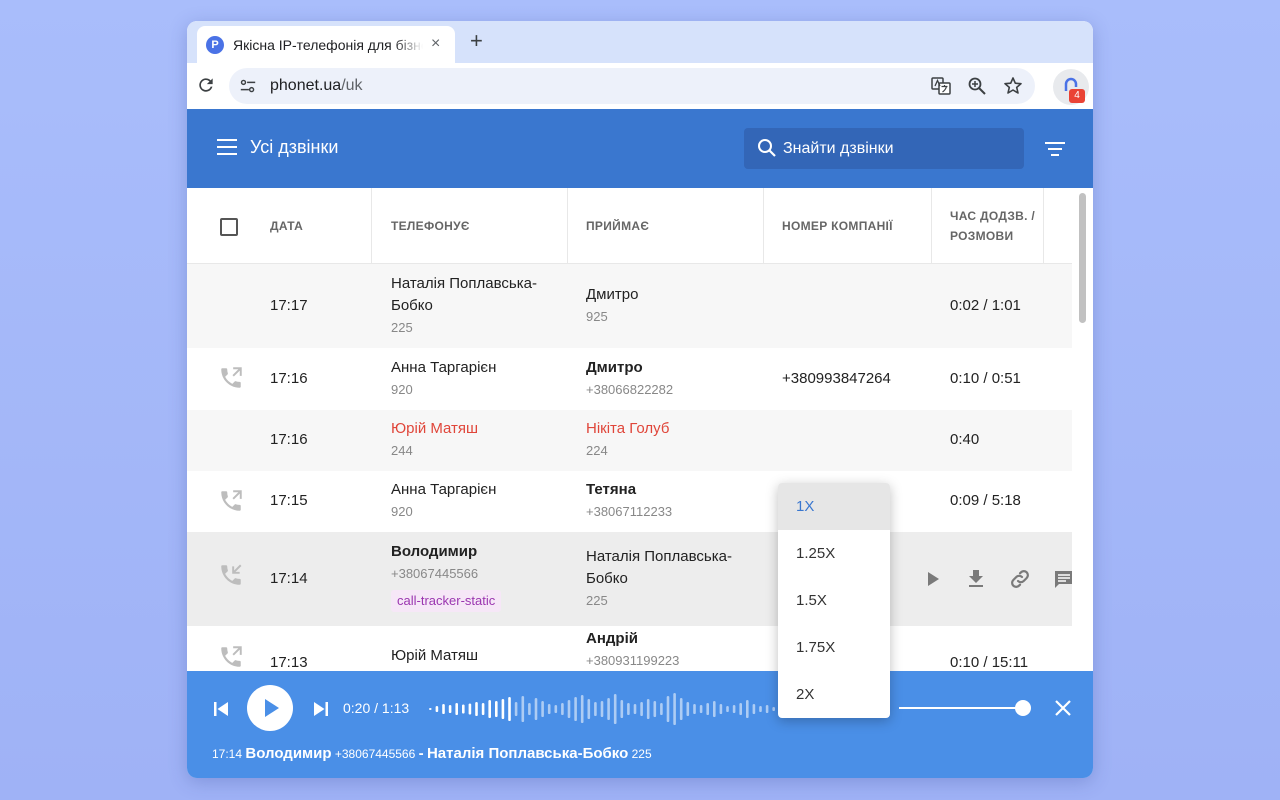 The height and width of the screenshot is (800, 1280). Describe the element at coordinates (630, 389) in the screenshot. I see `receiver-number: +38066822282` at that location.